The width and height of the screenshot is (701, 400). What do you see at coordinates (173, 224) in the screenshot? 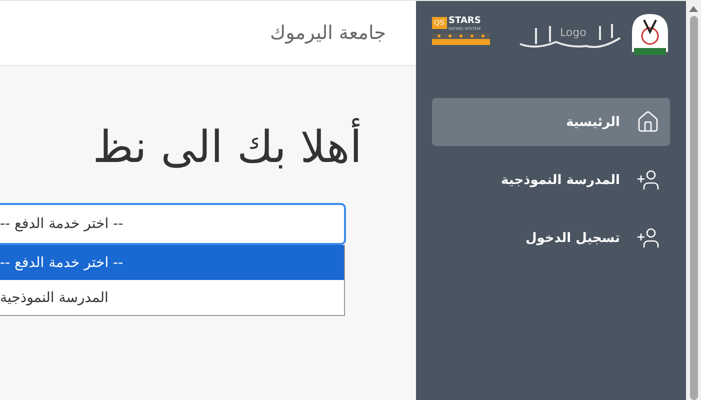
I see `payment-service-select: -- اختر خدمة الدفع --` at bounding box center [173, 224].